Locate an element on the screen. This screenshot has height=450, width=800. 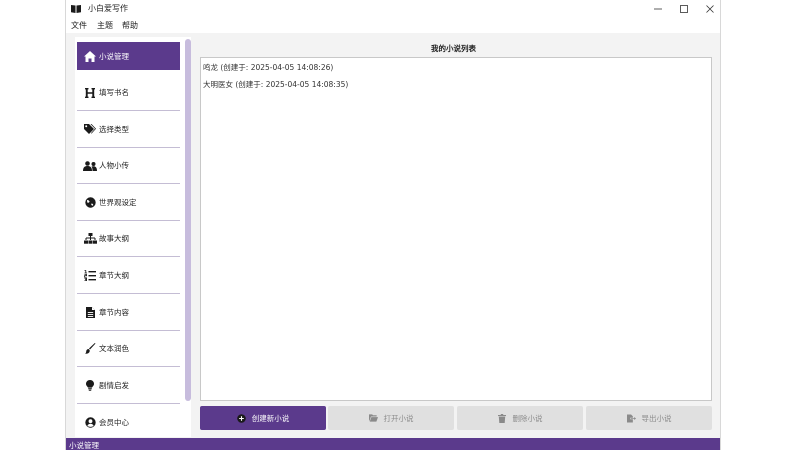
lightbulb-icon is located at coordinates (90, 386).